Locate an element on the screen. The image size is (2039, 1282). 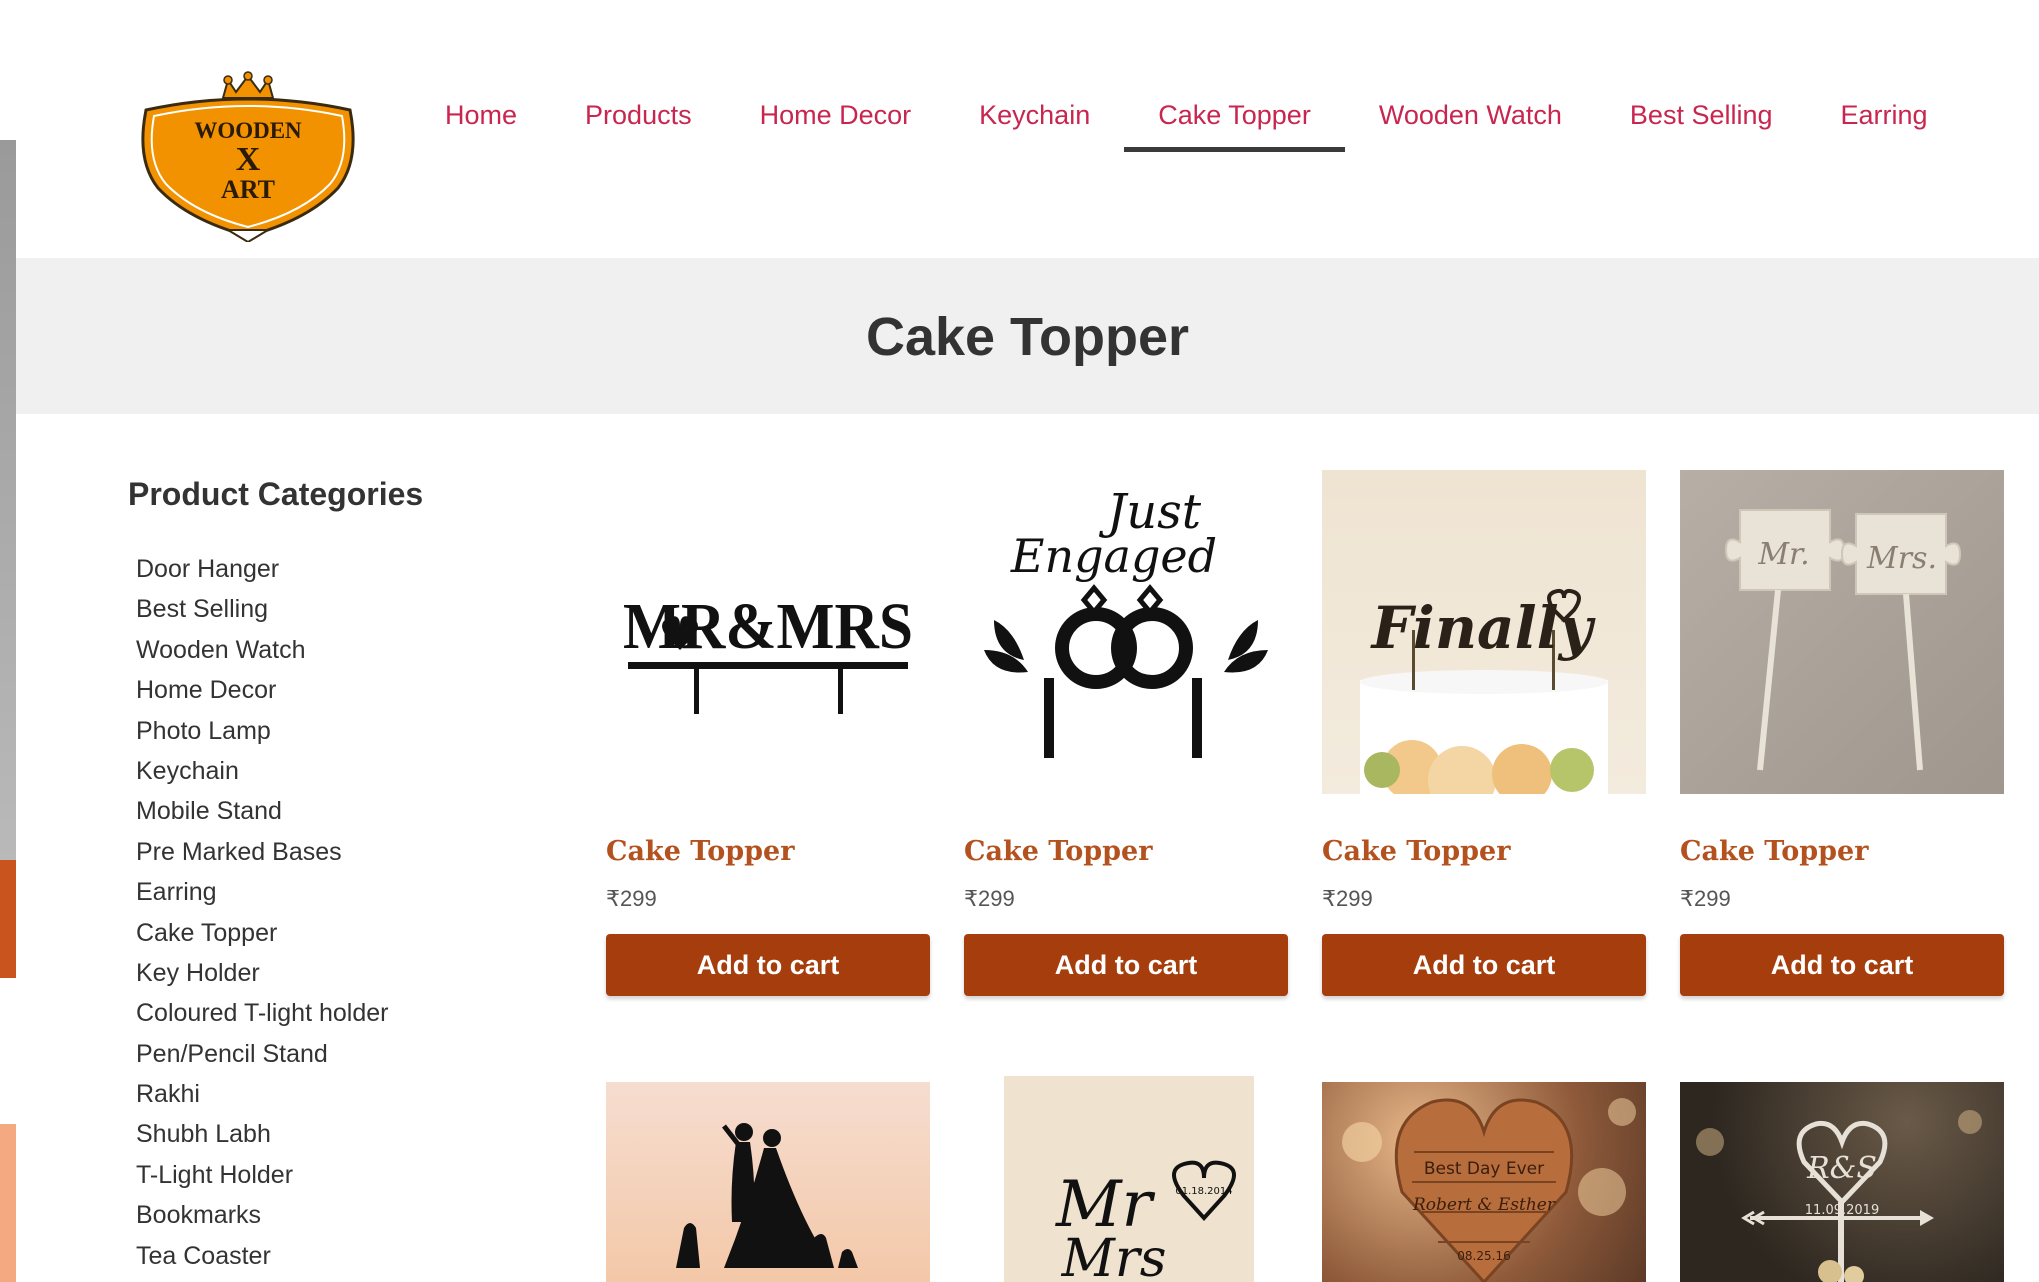
product-image: Mr Mrs 01.18.2014 is located at coordinates (1126, 1179).